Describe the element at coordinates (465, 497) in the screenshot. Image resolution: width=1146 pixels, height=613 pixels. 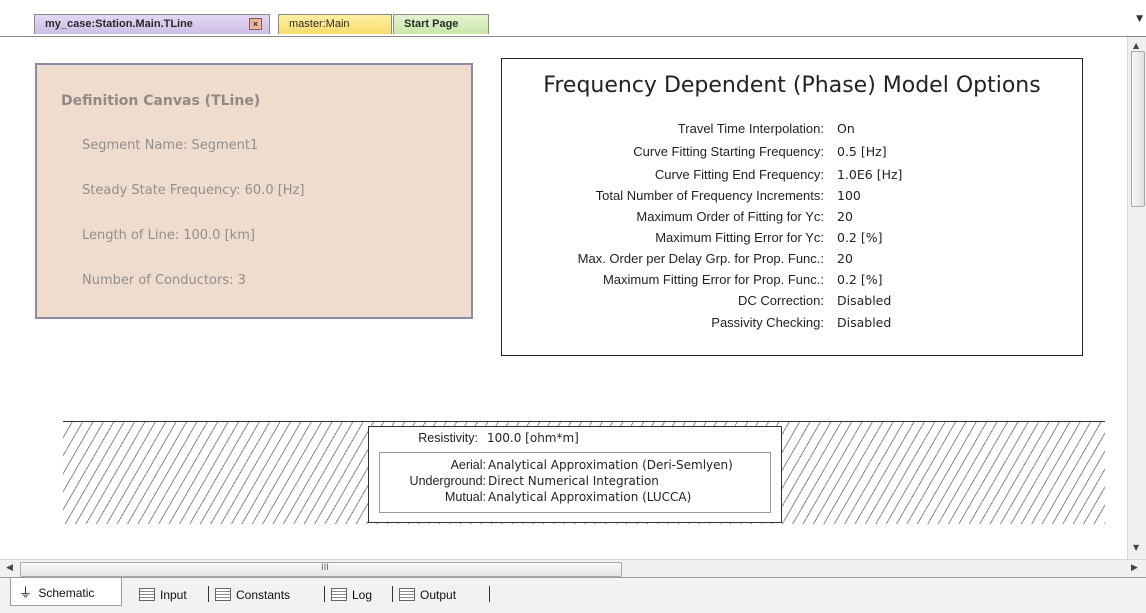
I see `ground-row-label: Mutual:` at that location.